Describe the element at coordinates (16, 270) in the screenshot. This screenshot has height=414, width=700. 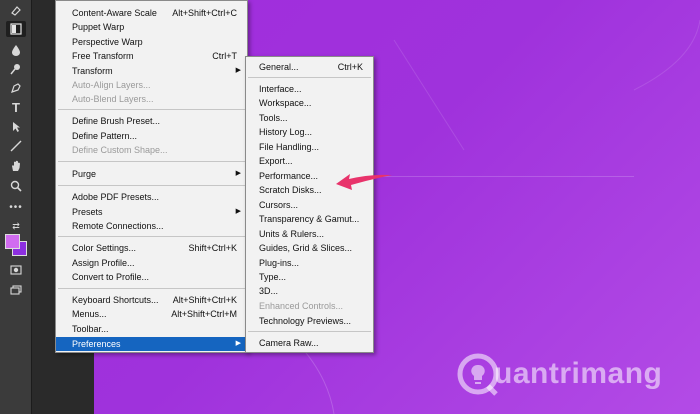
I see `quick-mask-icon` at that location.